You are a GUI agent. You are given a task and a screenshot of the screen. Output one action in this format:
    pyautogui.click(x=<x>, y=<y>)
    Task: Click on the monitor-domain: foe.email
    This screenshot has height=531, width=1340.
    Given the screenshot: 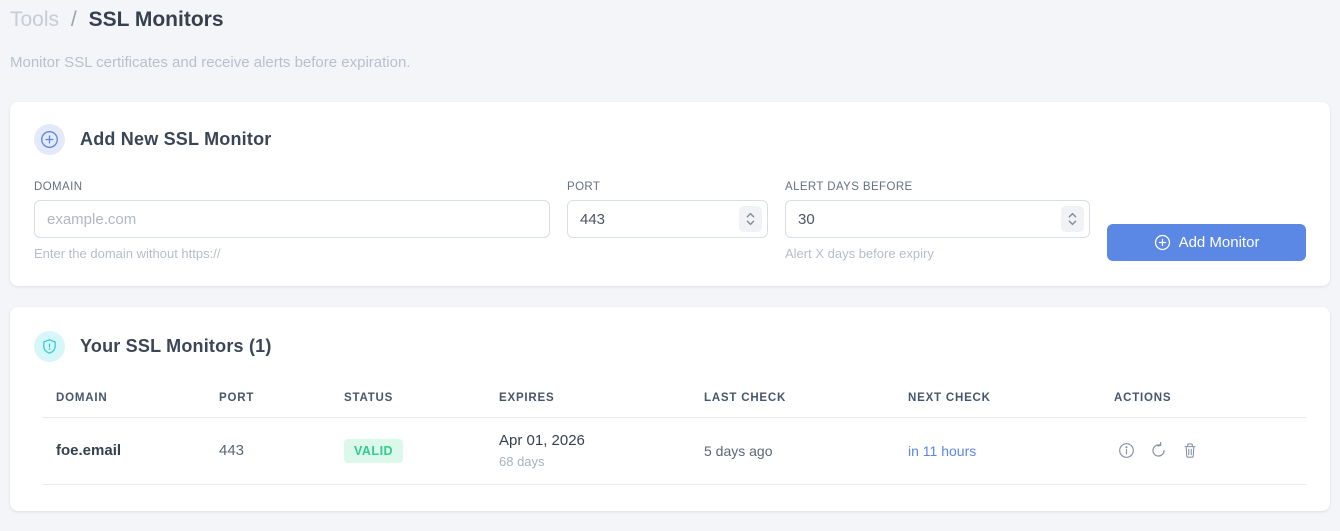 What is the action you would take?
    pyautogui.click(x=130, y=451)
    